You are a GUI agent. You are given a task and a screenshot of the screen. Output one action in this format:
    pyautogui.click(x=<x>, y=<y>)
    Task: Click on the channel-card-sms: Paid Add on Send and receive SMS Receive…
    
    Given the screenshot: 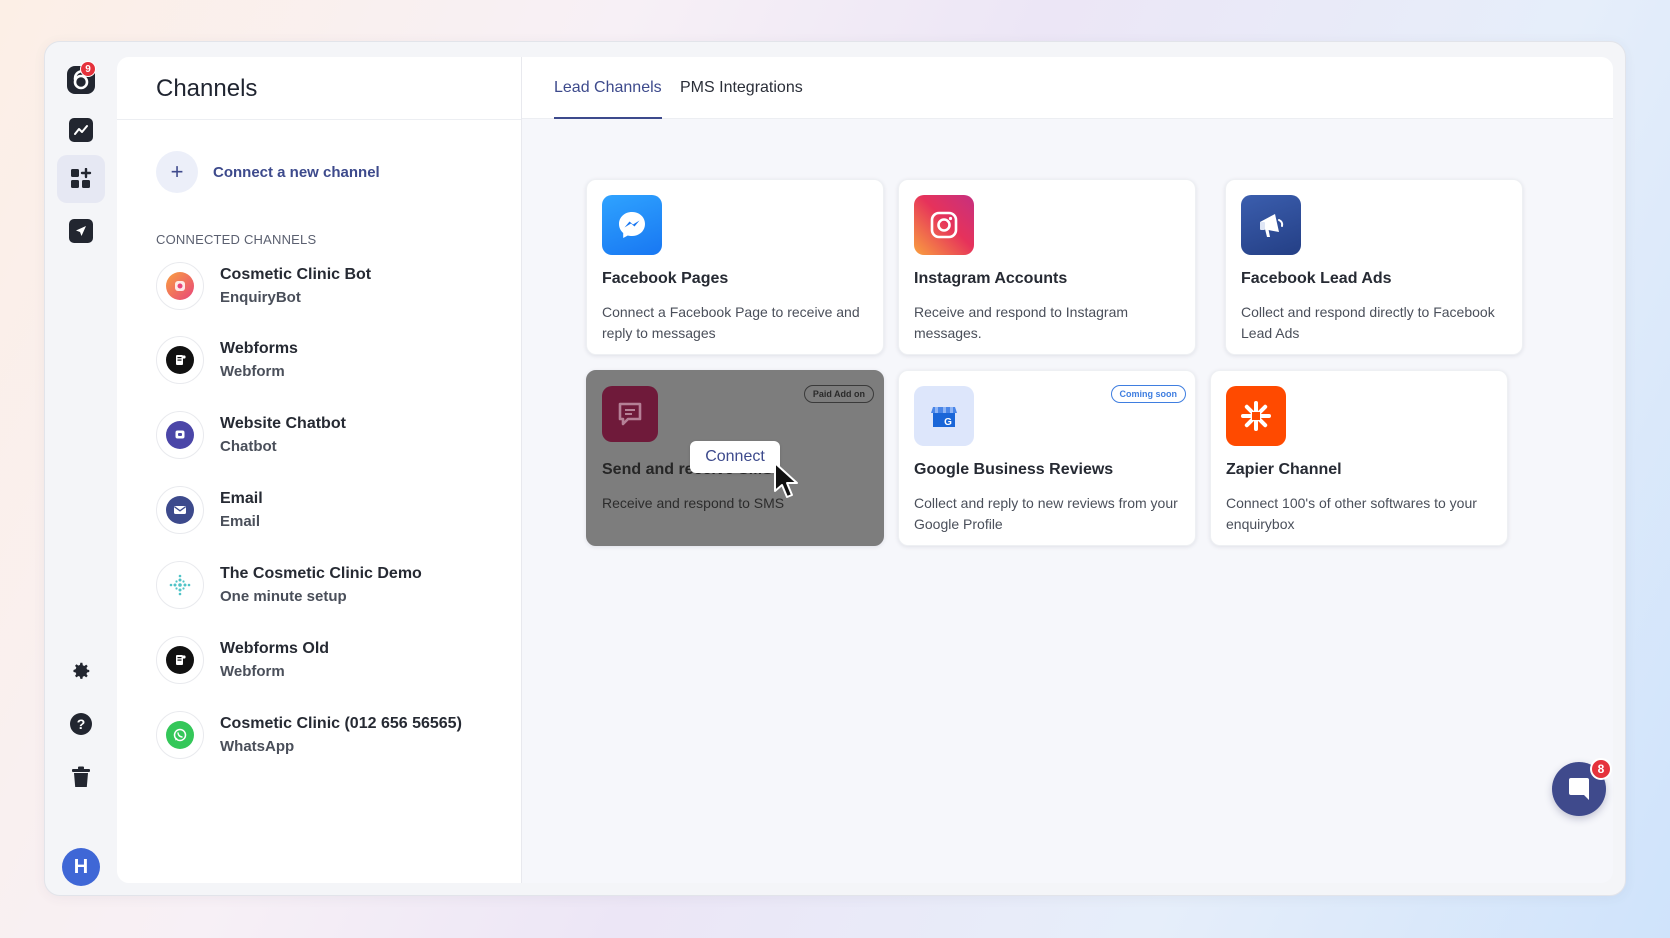 What is the action you would take?
    pyautogui.click(x=735, y=458)
    